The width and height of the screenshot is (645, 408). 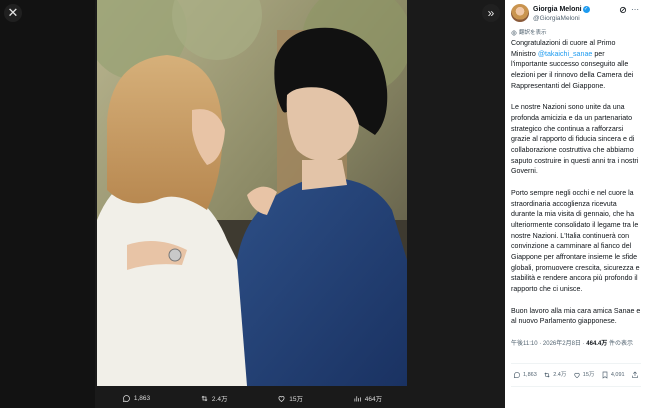 What do you see at coordinates (252, 398) in the screenshot?
I see `media-action-bar: 1,863 2.4万 15万 464万` at bounding box center [252, 398].